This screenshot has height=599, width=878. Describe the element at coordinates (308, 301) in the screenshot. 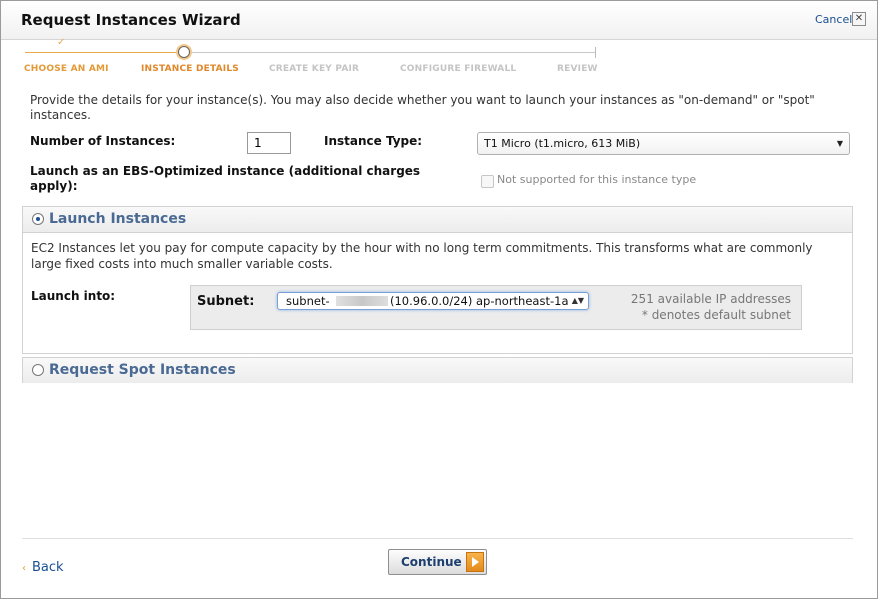

I see `subnet-id-prefix: subnet-` at that location.